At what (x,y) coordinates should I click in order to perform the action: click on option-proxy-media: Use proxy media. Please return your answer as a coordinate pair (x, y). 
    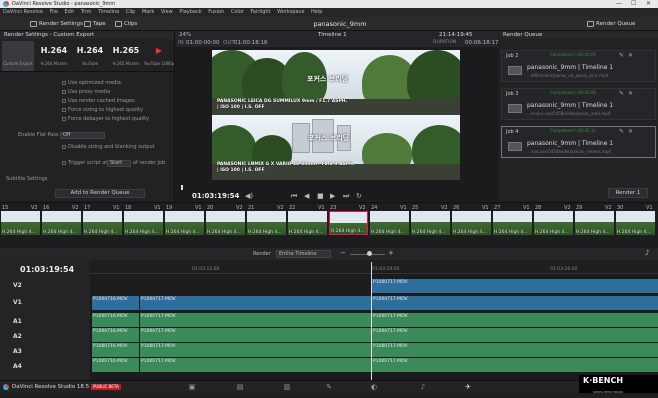
    Looking at the image, I should click on (86, 92).